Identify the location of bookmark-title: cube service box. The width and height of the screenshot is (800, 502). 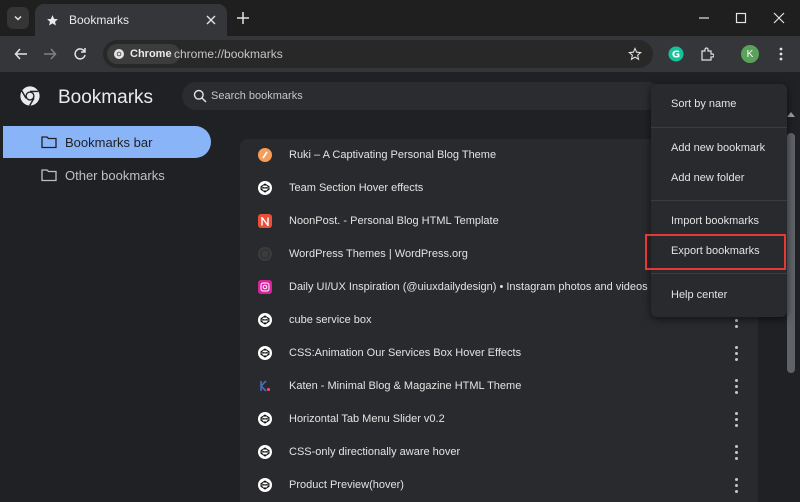
(330, 320).